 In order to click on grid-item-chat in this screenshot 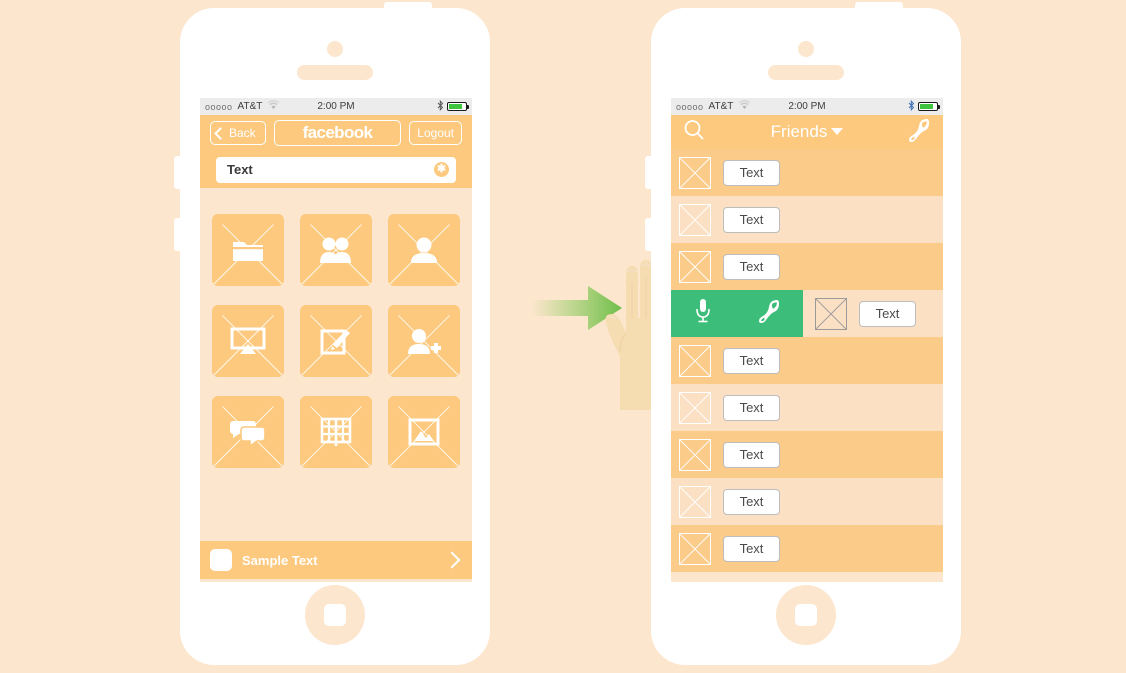, I will do `click(248, 432)`.